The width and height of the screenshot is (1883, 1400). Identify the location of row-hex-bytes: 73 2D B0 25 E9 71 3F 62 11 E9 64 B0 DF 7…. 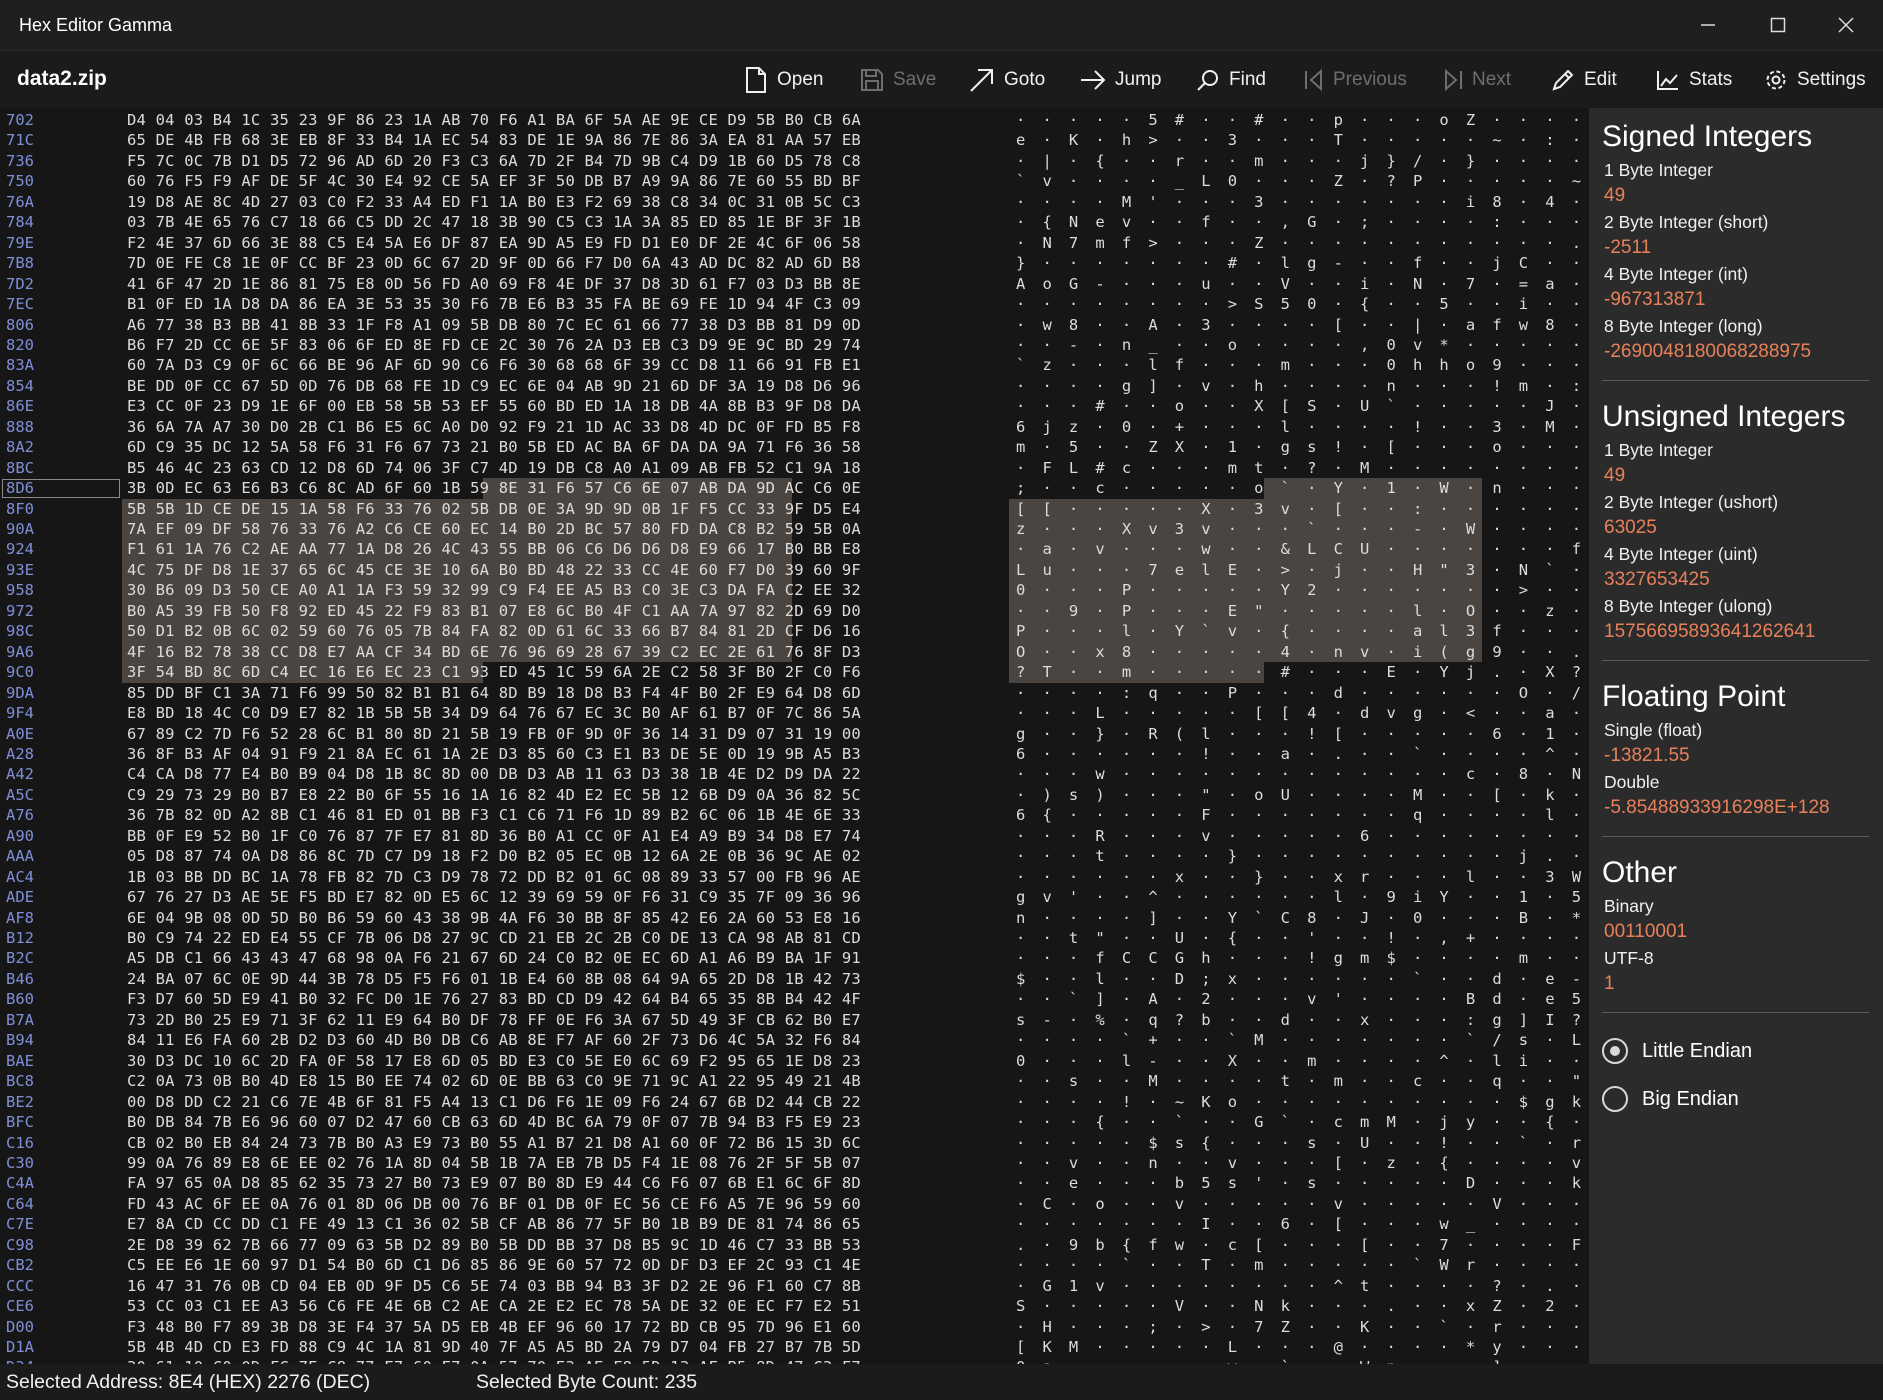
(494, 1020).